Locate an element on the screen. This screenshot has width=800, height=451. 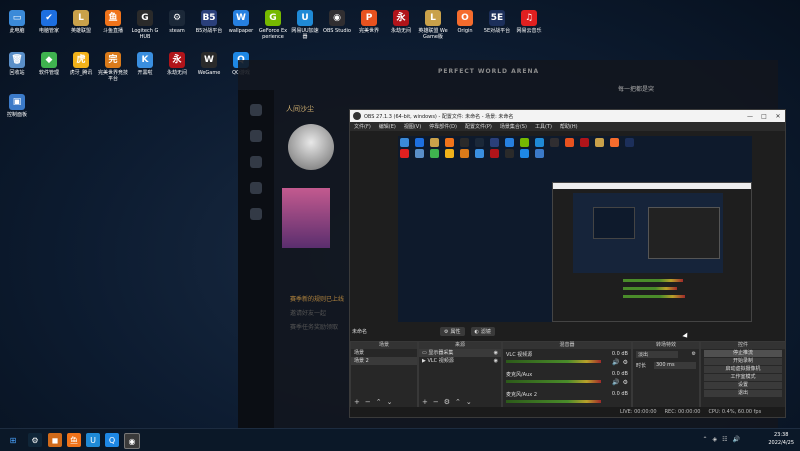
launcher-news-3: 赛季任务奖励领取 is located at coordinates (314, 326).